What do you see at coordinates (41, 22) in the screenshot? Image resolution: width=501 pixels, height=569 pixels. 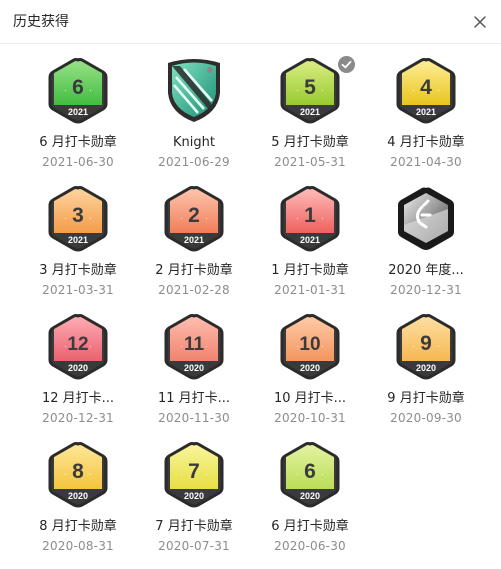 I see `dialog-title: 历史获得` at bounding box center [41, 22].